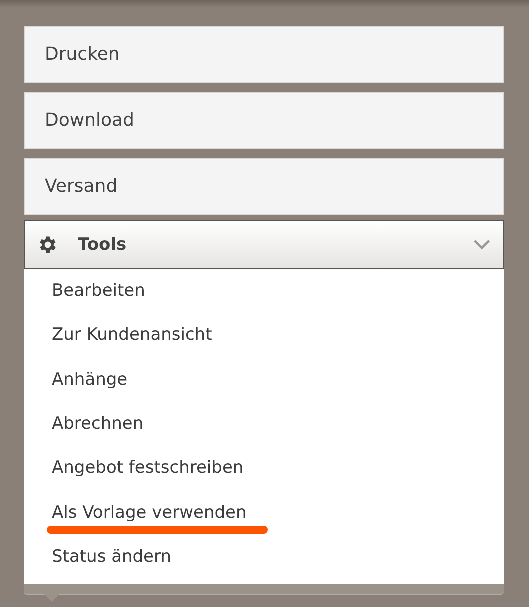 The width and height of the screenshot is (529, 607). I want to click on menu-item: Status ändern, so click(112, 557).